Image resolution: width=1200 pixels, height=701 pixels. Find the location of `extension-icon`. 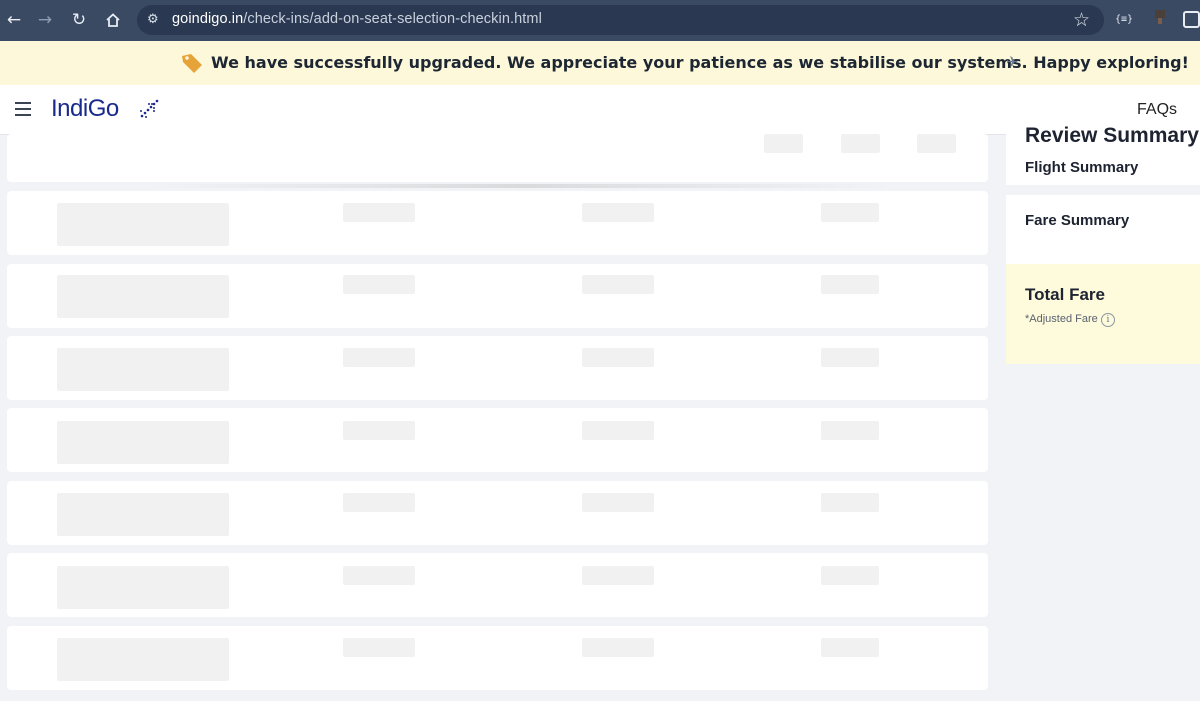

extension-icon is located at coordinates (1160, 17).